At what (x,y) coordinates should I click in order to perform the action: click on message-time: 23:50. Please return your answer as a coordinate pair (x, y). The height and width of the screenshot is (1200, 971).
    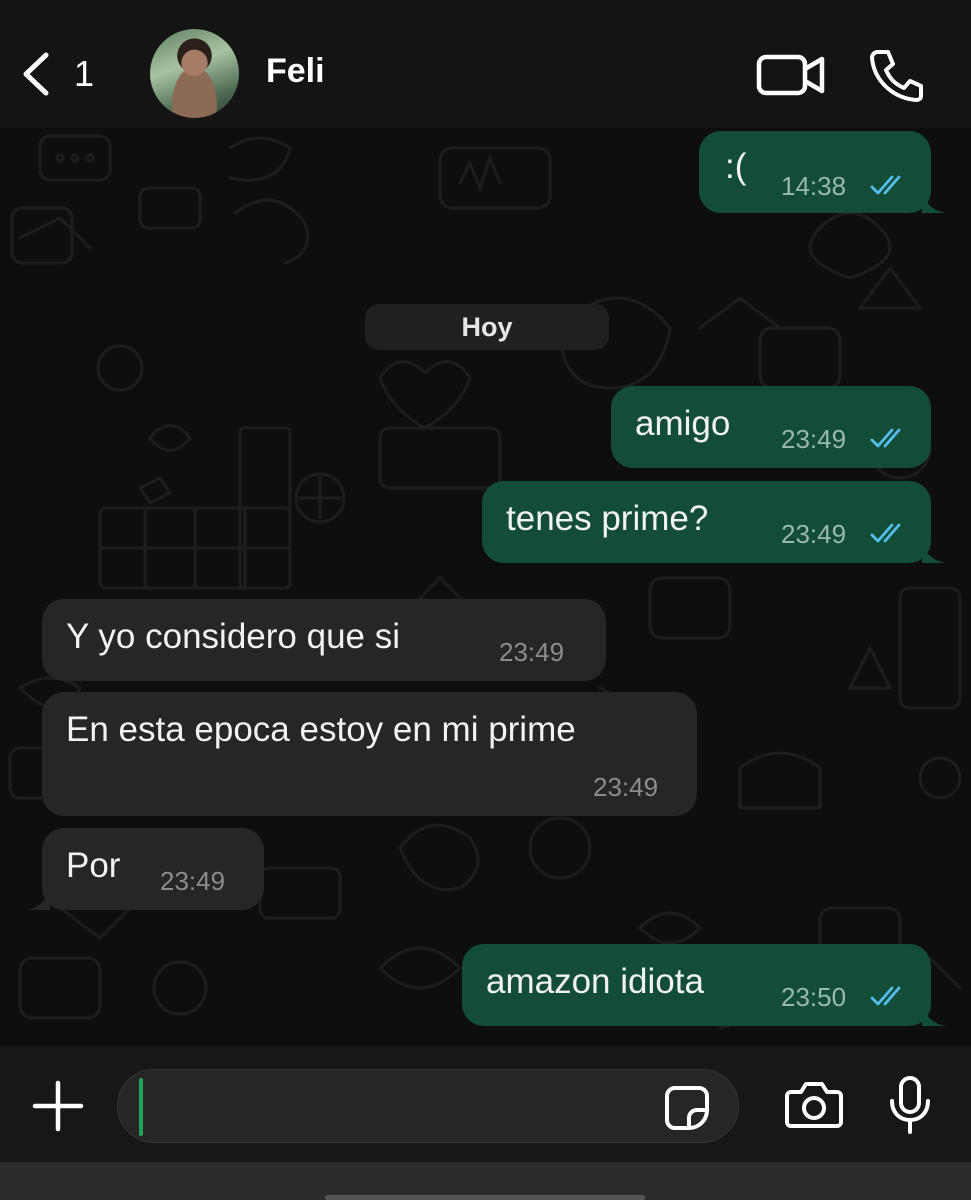
    Looking at the image, I should click on (814, 997).